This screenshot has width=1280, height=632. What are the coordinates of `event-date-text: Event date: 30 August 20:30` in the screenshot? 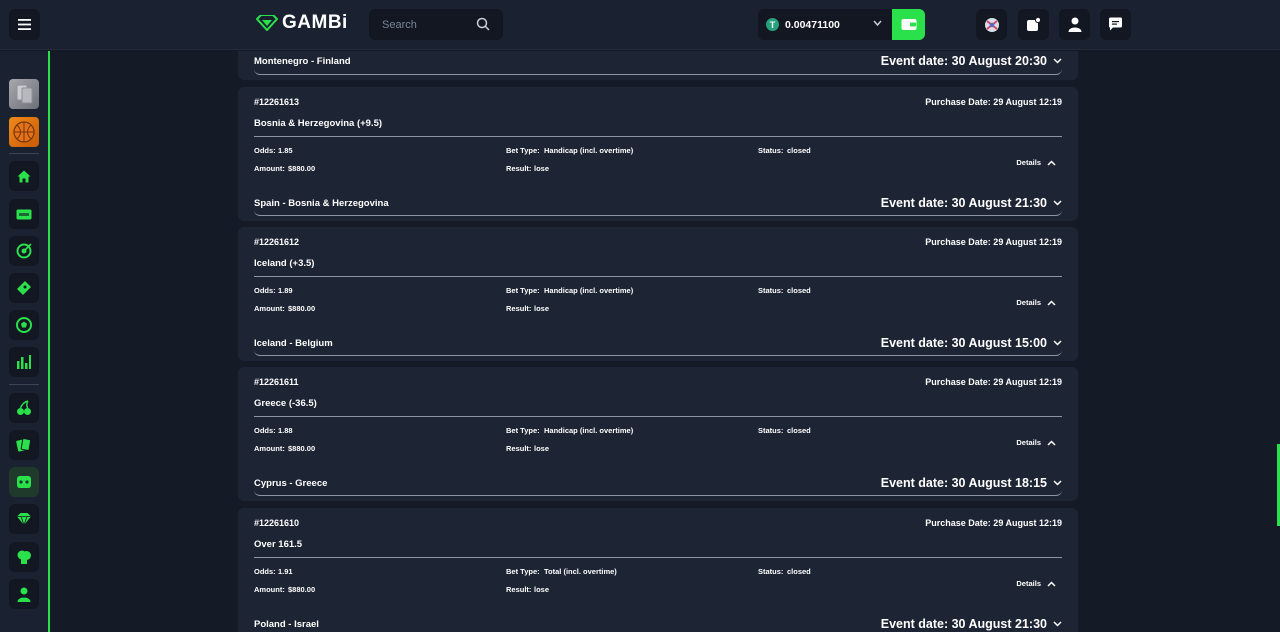 It's located at (963, 61).